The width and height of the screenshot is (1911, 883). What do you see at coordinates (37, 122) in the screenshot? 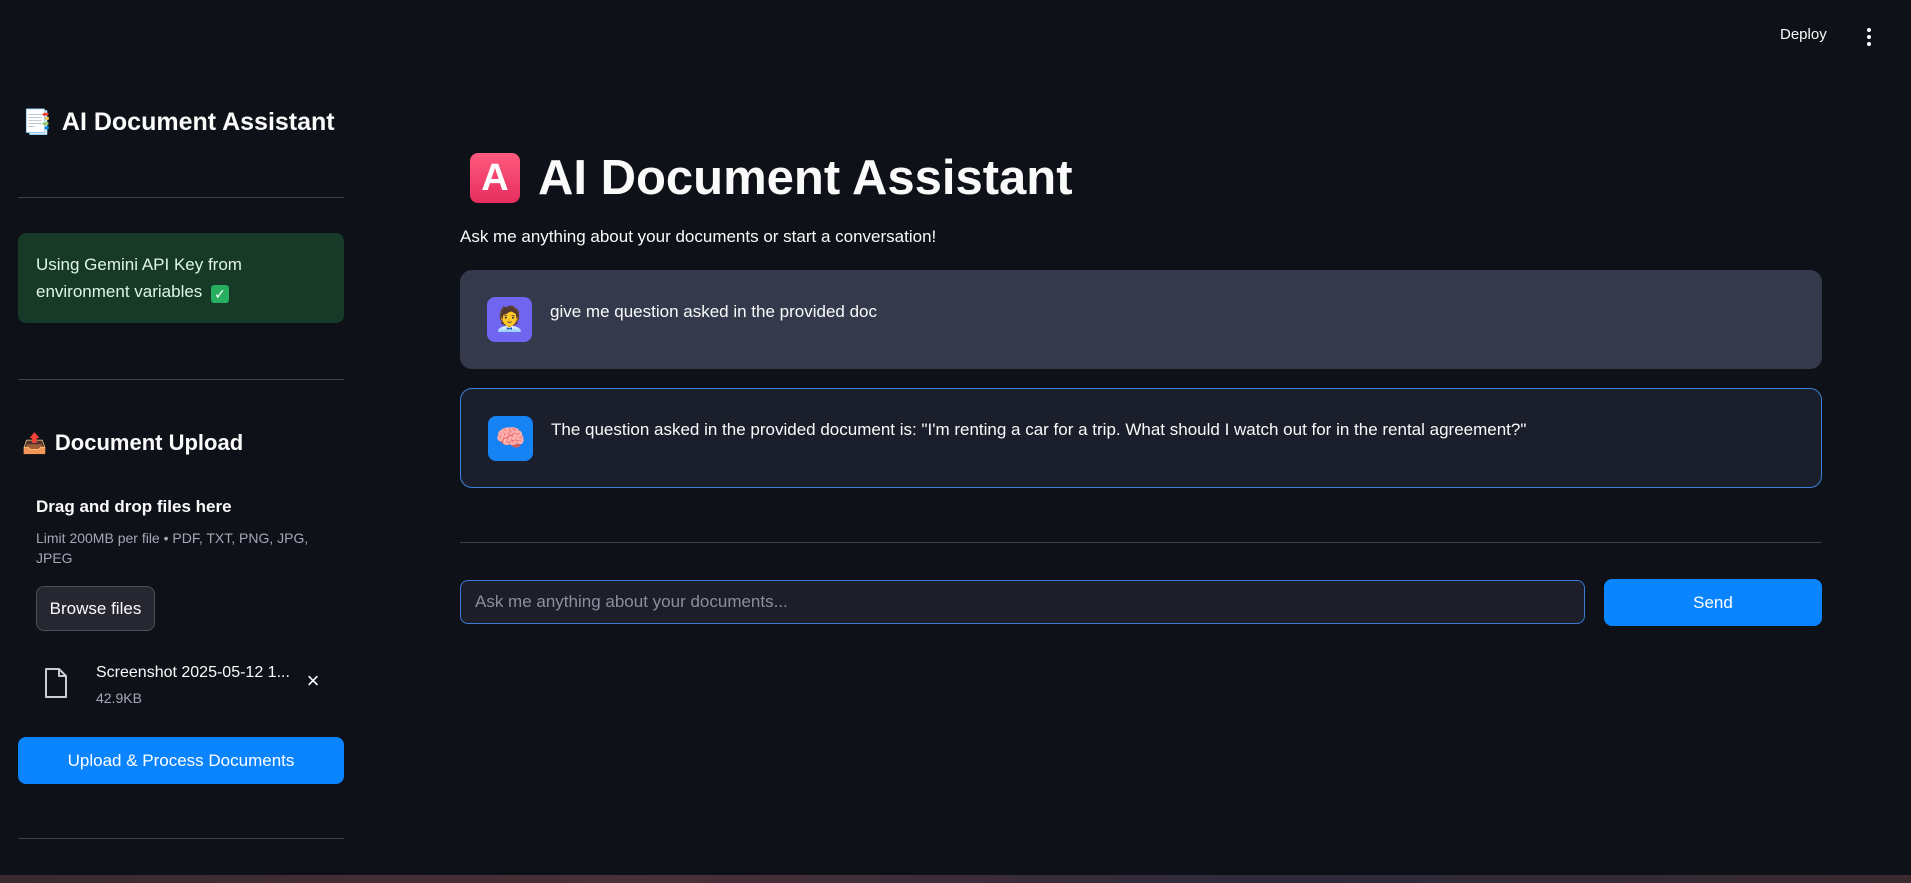
I see `document-icon: 📑` at bounding box center [37, 122].